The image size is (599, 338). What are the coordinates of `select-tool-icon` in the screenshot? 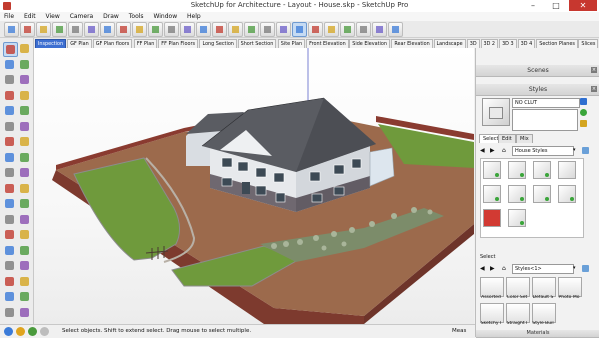 It's located at (10, 49).